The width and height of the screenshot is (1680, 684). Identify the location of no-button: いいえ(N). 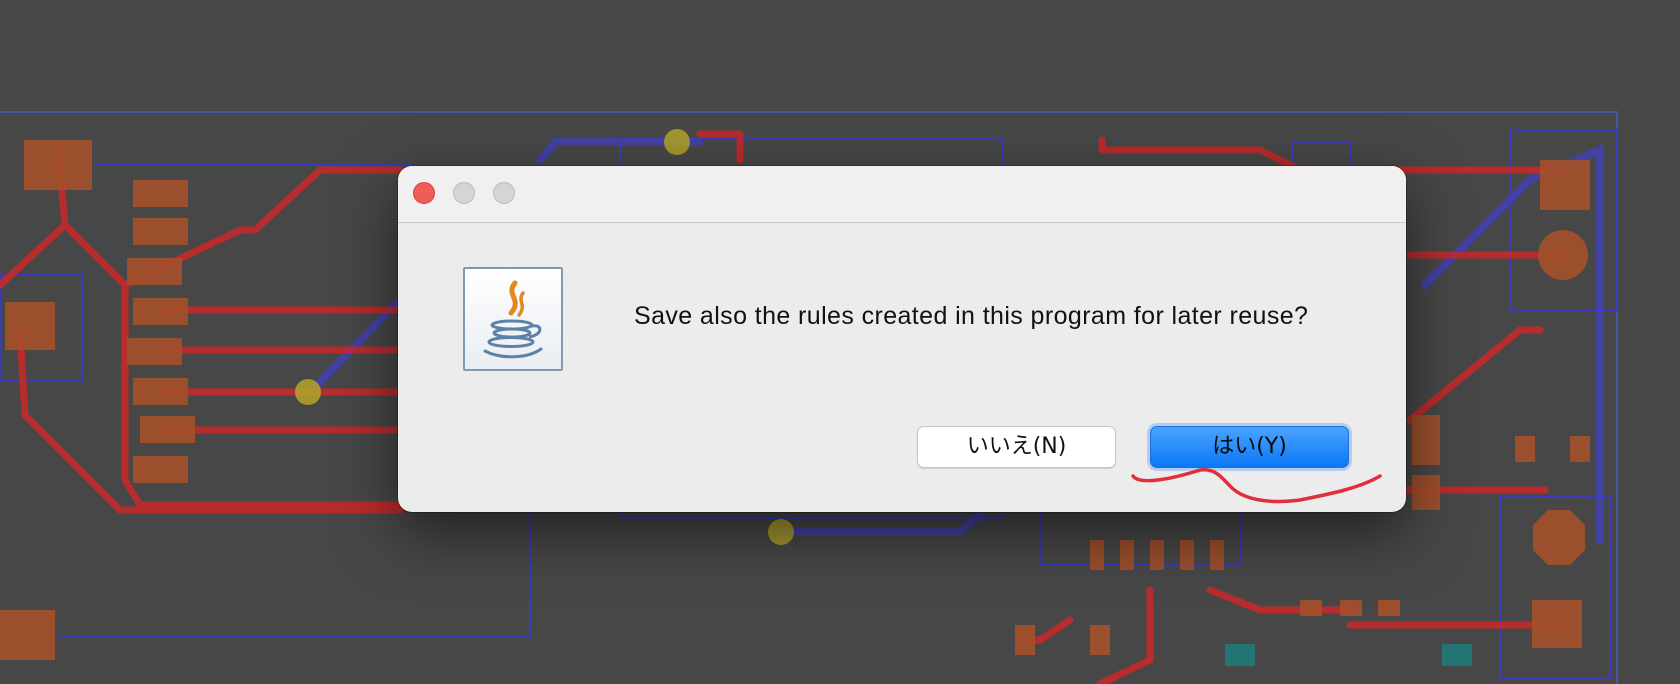
(1016, 447).